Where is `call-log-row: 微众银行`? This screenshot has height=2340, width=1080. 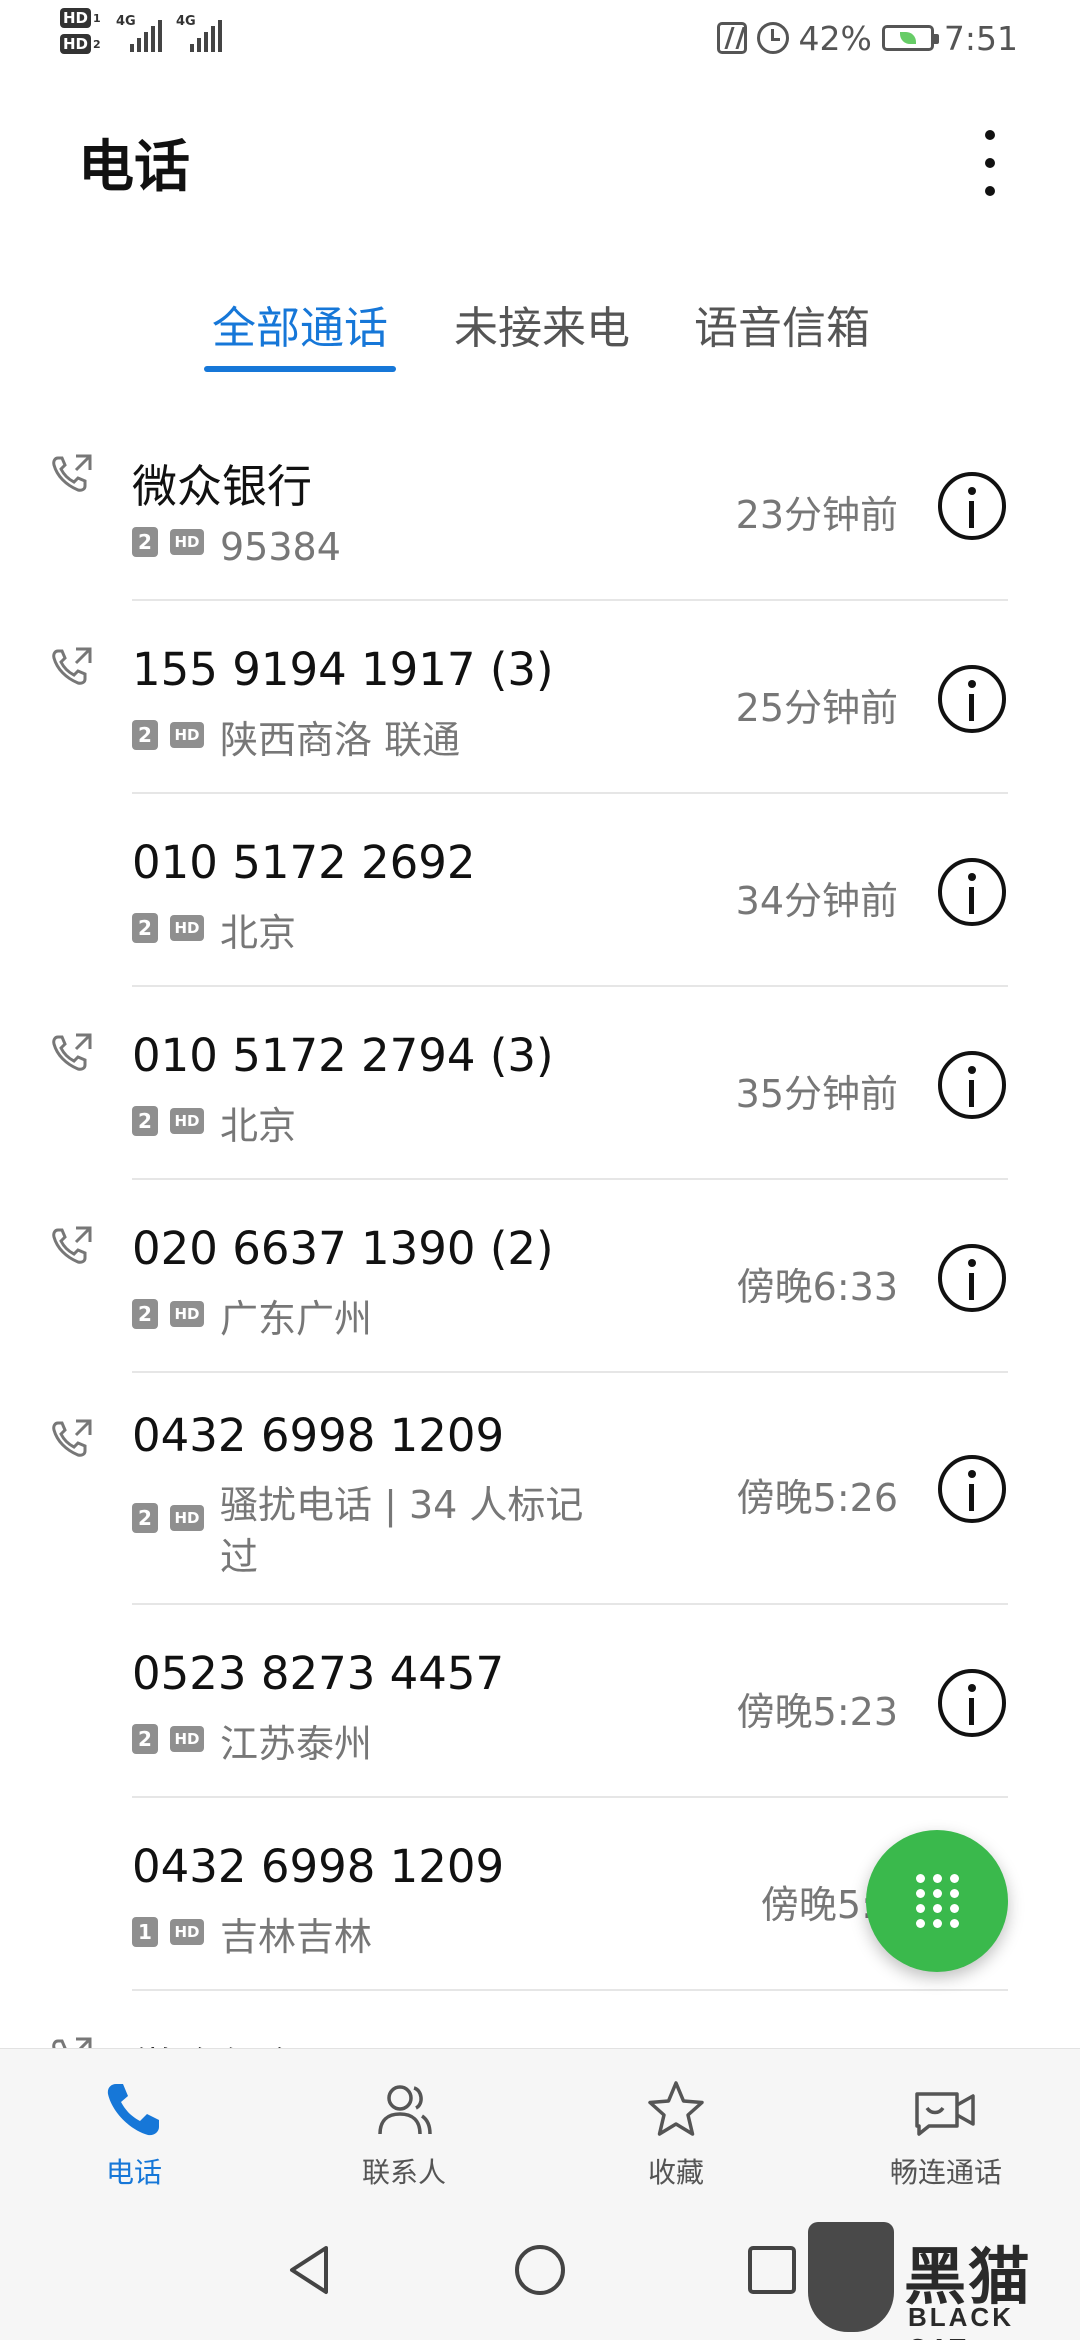
call-log-row: 微众银行 is located at coordinates (540, 2019).